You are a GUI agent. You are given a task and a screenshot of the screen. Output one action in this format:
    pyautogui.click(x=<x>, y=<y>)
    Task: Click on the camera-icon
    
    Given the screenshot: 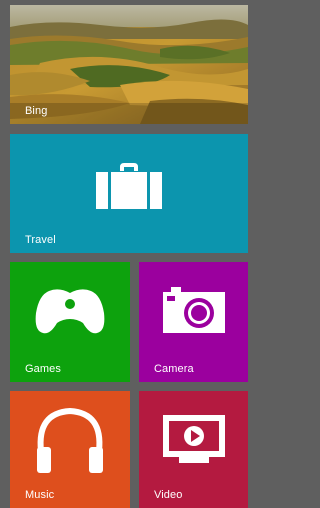 What is the action you would take?
    pyautogui.click(x=193, y=310)
    